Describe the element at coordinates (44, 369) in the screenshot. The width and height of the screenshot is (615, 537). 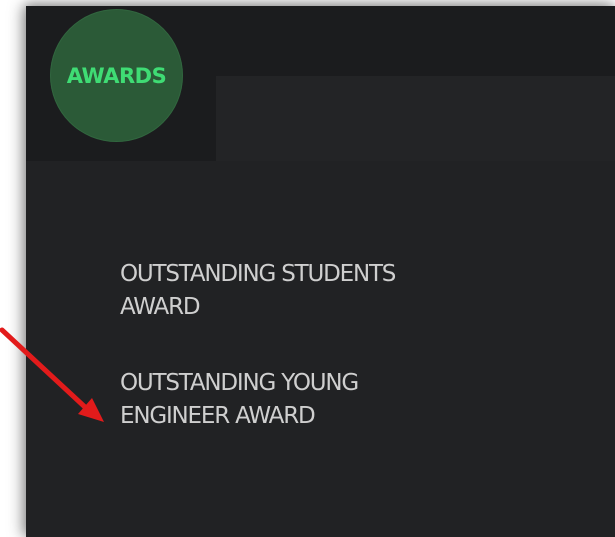
I see `arrow-shaft` at that location.